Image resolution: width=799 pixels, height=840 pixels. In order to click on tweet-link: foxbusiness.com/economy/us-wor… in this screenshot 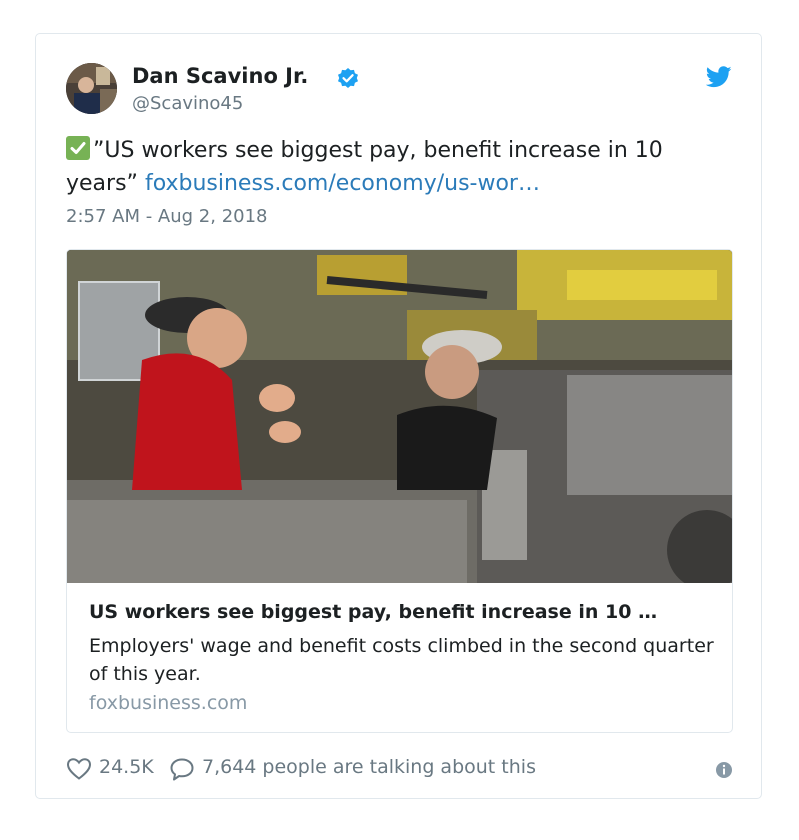, I will do `click(342, 183)`.